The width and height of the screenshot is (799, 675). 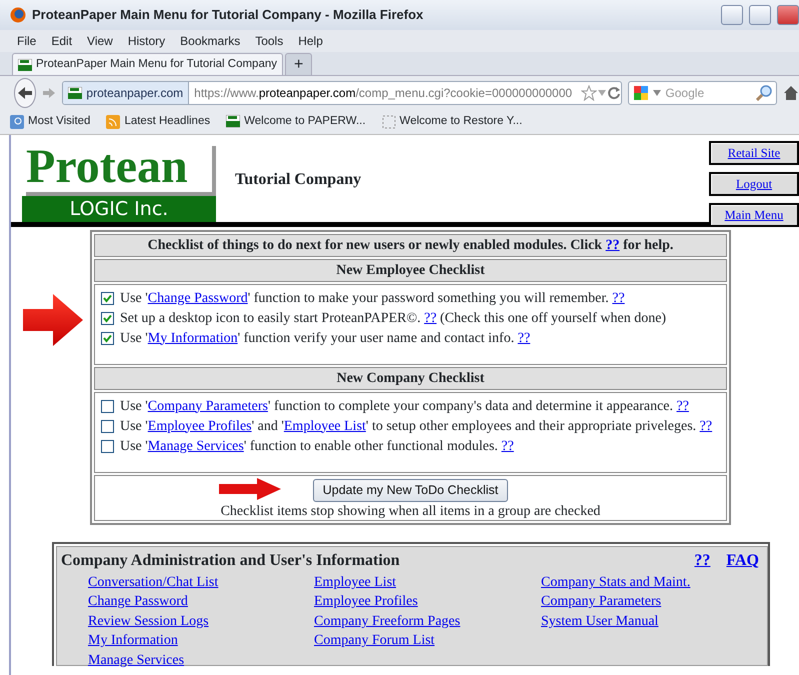 I want to click on site-identity: proteanpaper.com, so click(x=135, y=93).